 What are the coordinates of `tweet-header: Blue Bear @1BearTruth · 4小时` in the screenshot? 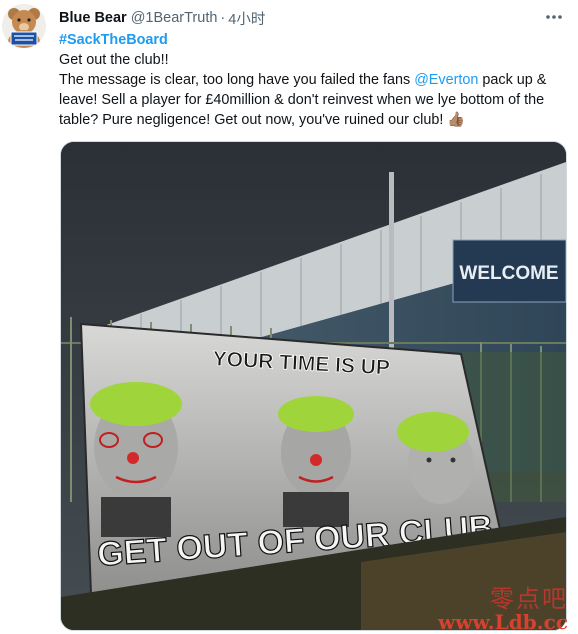 It's located at (308, 18).